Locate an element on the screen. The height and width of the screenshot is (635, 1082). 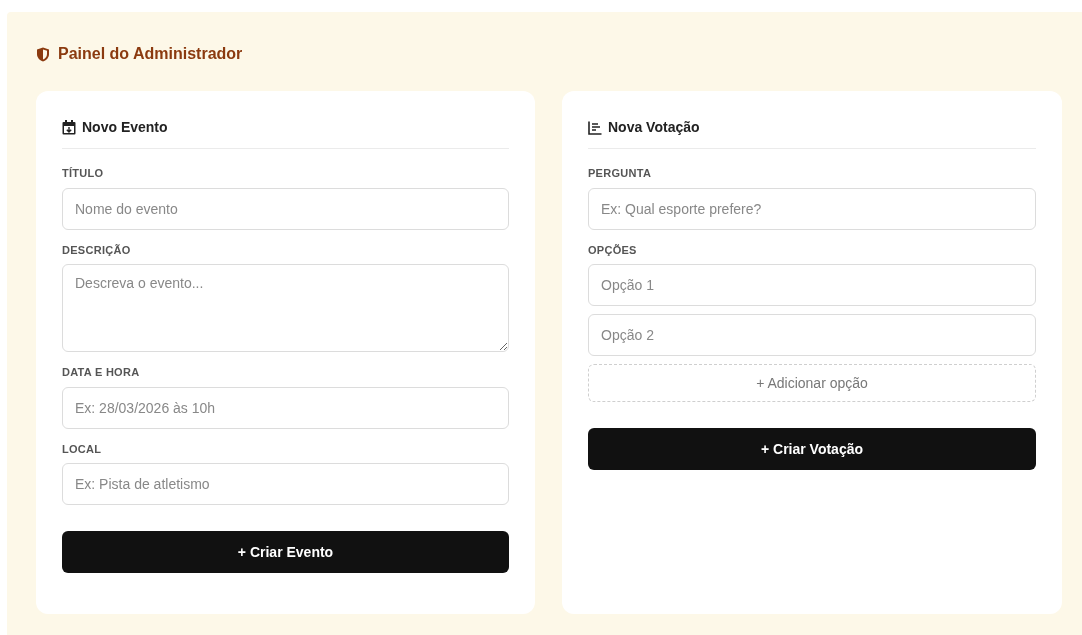
input-field: Ex: Qual esporte prefere? is located at coordinates (812, 208).